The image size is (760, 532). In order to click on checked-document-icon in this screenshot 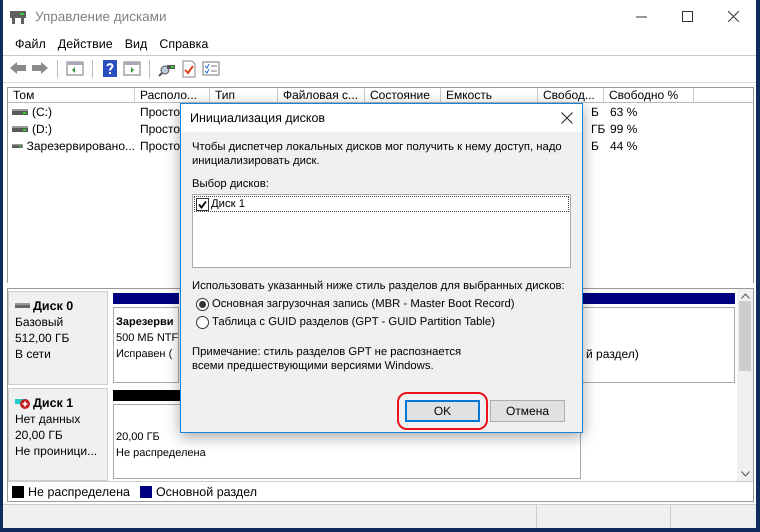, I will do `click(189, 69)`.